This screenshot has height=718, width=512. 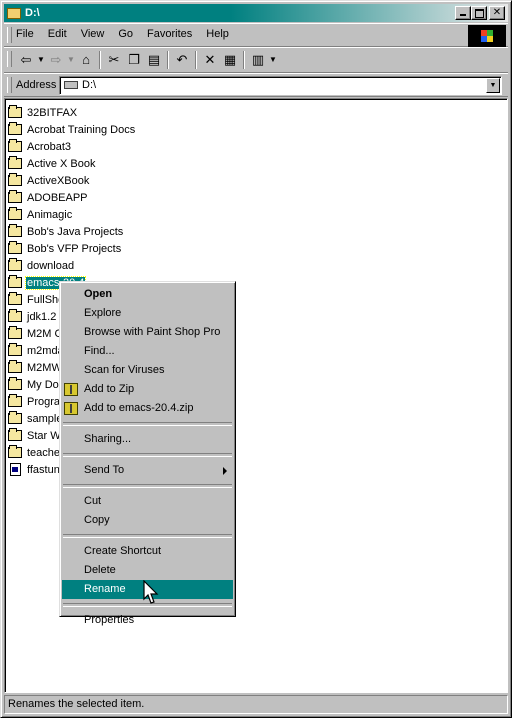 I want to click on undo-icon: ↶, so click(x=182, y=60).